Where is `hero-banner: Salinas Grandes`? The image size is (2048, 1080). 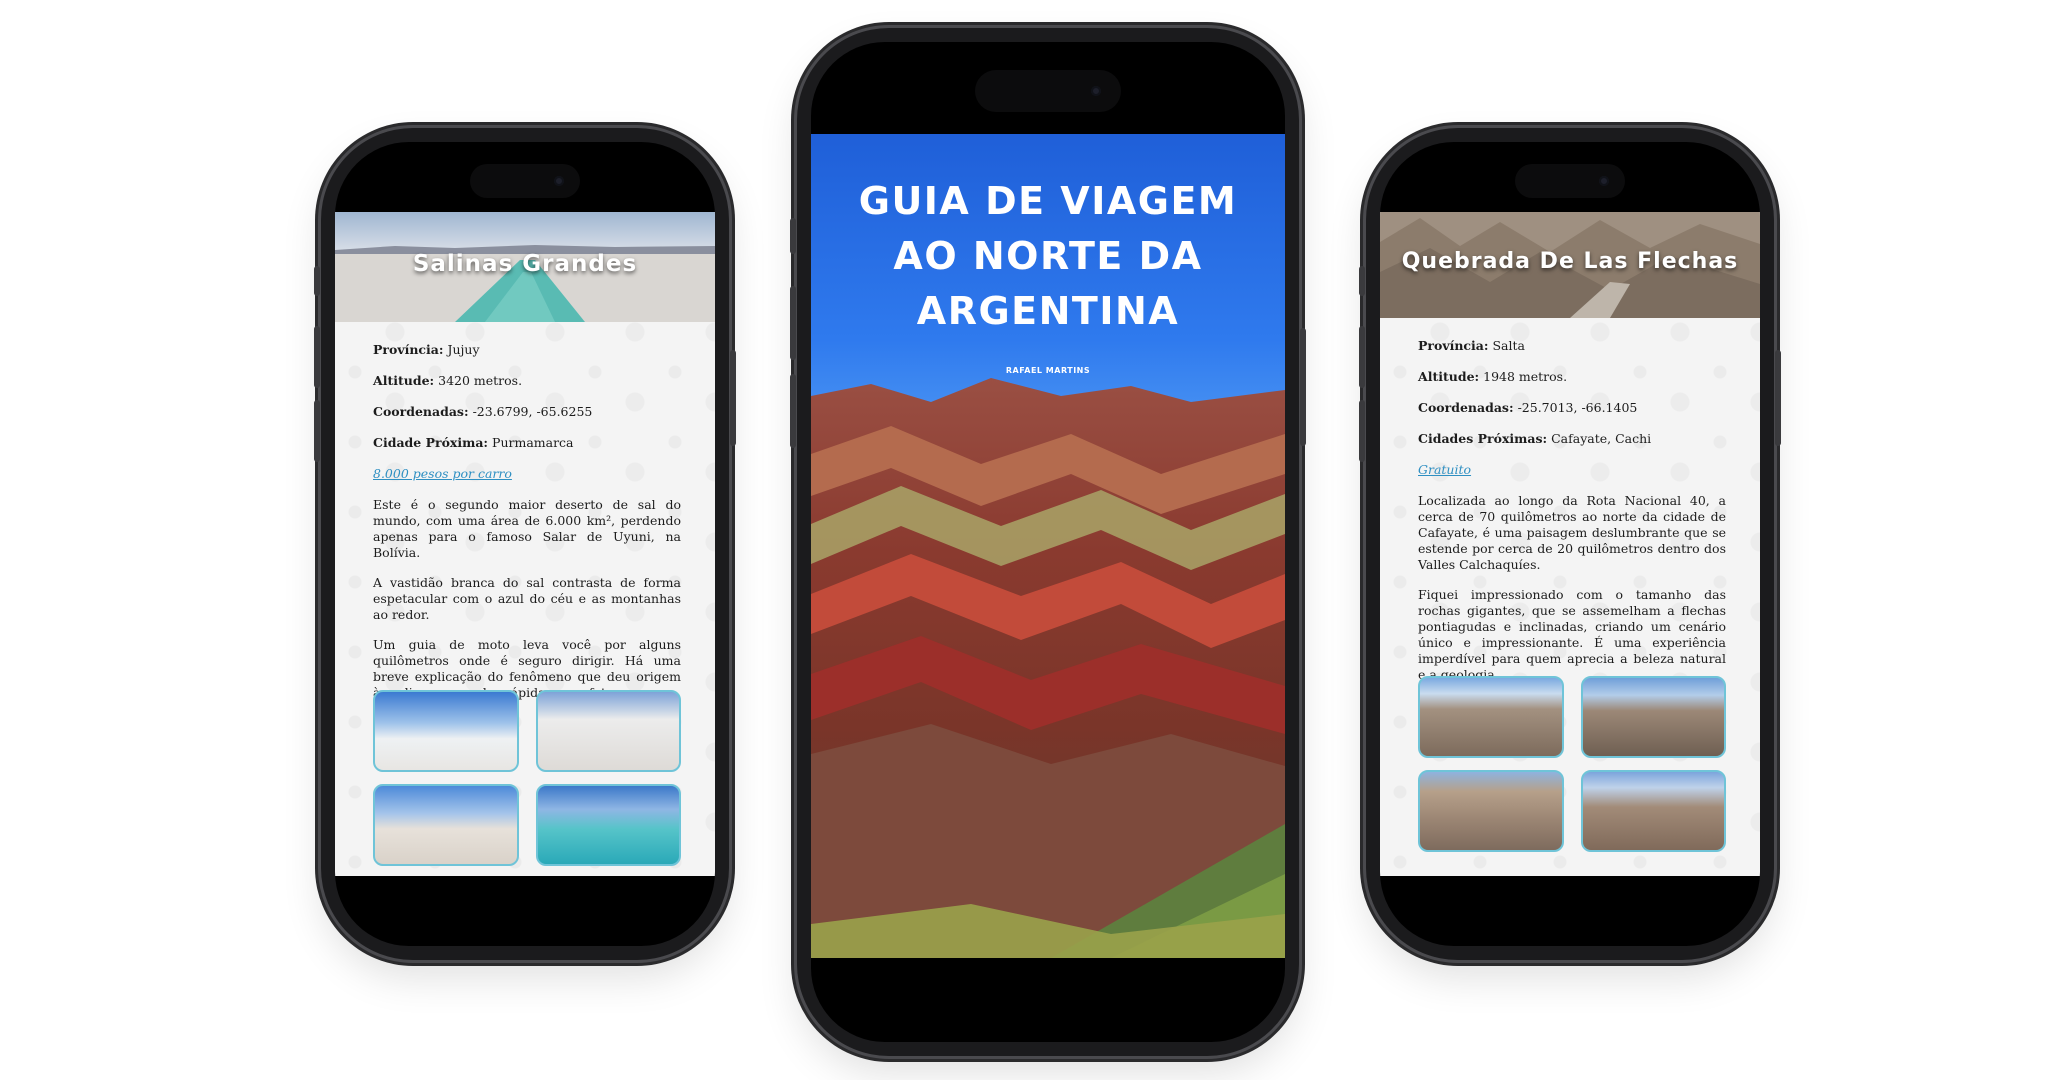
hero-banner: Salinas Grandes is located at coordinates (525, 267).